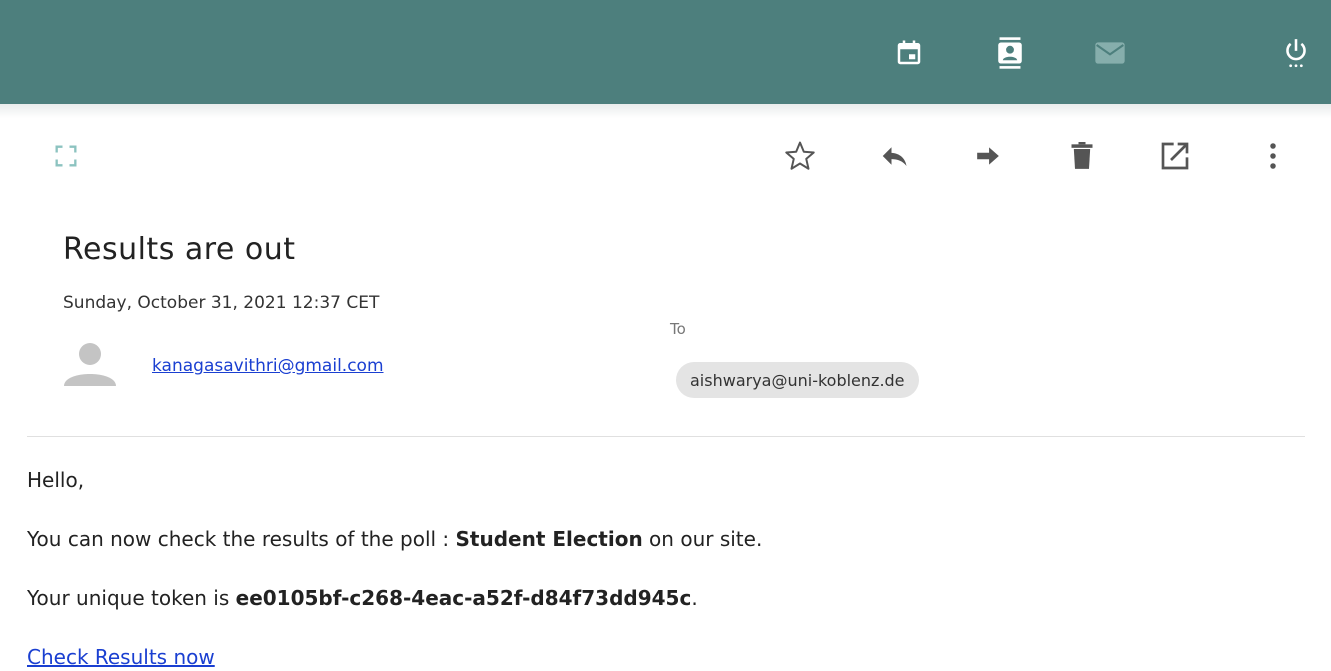 The image size is (1331, 671). Describe the element at coordinates (1082, 156) in the screenshot. I see `delete-icon` at that location.